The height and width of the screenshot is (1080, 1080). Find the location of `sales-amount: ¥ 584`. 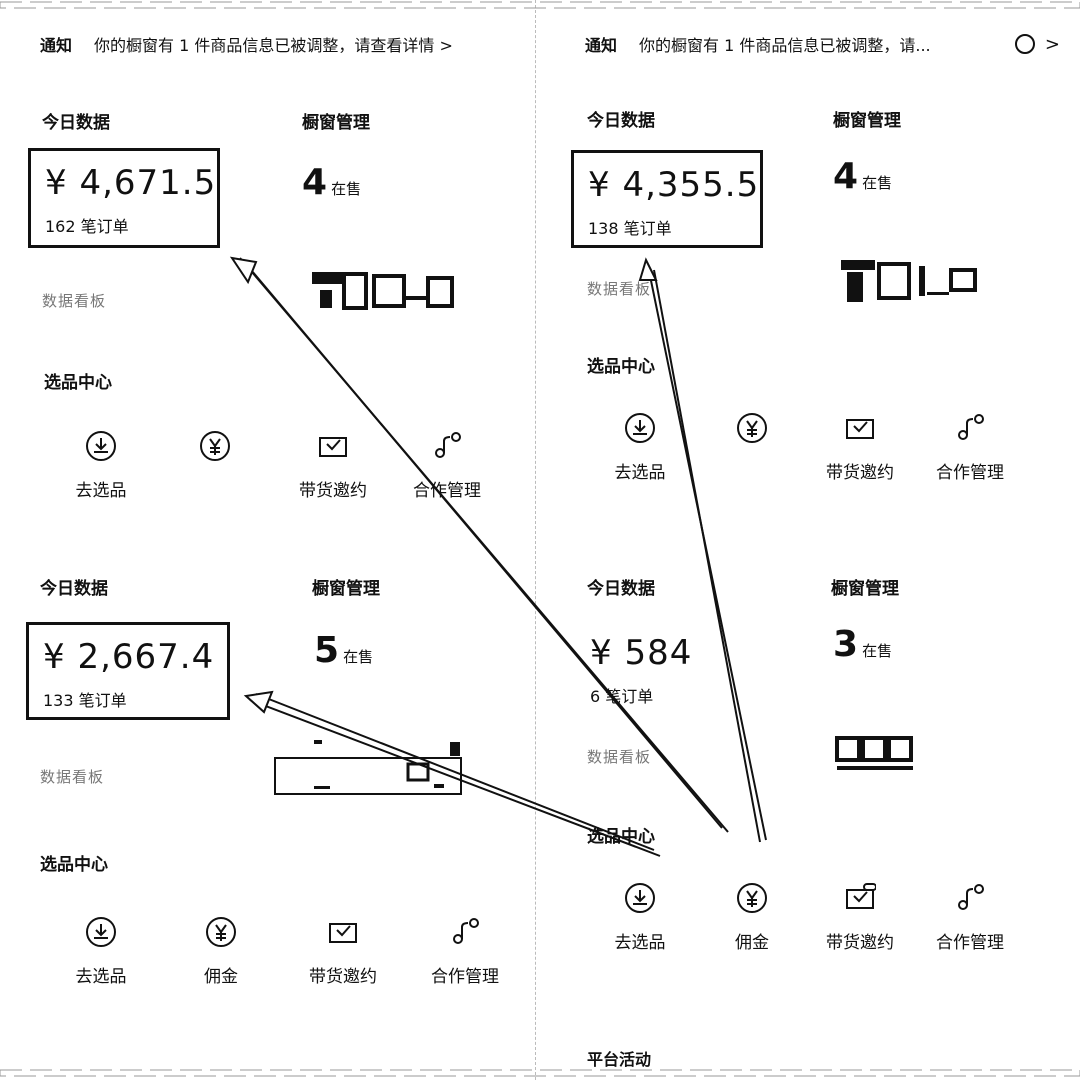

sales-amount: ¥ 584 is located at coordinates (641, 653).